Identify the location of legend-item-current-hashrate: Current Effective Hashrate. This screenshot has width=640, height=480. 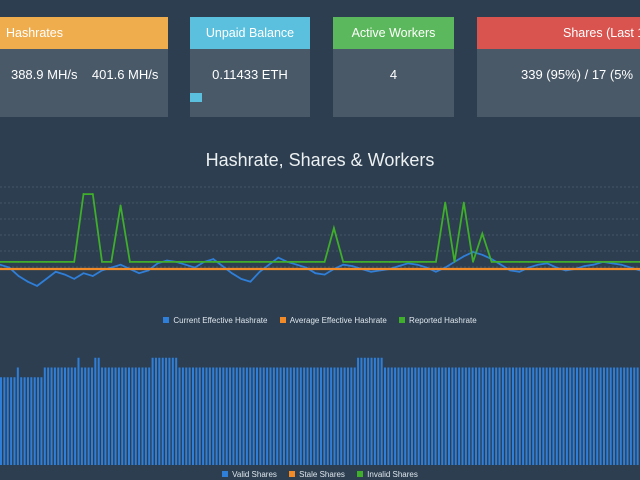
(215, 320).